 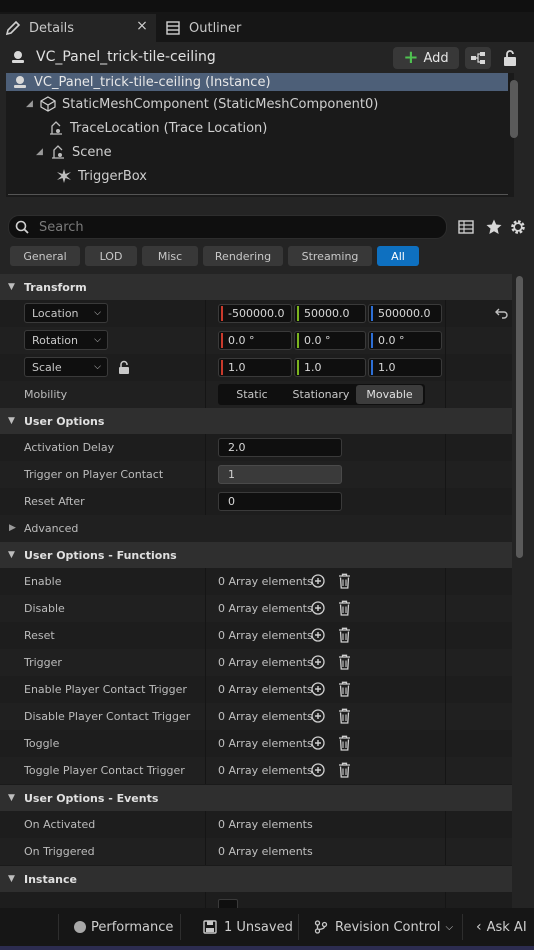 I want to click on advanced-toggle-row: ▶ Advanced, so click(x=256, y=529).